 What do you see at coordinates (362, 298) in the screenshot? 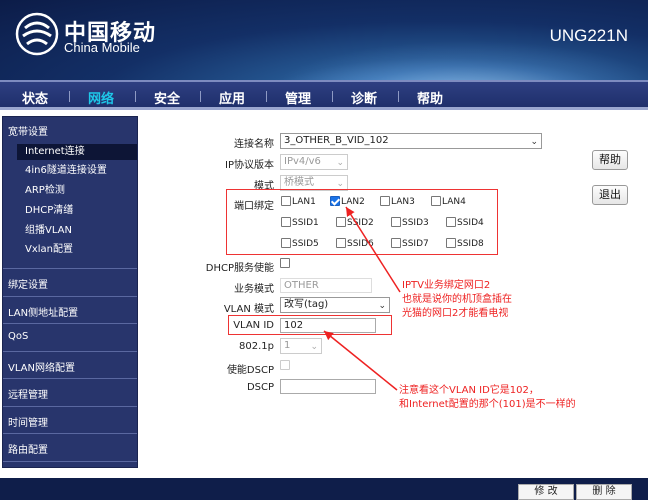
I see `annotation-arrows` at bounding box center [362, 298].